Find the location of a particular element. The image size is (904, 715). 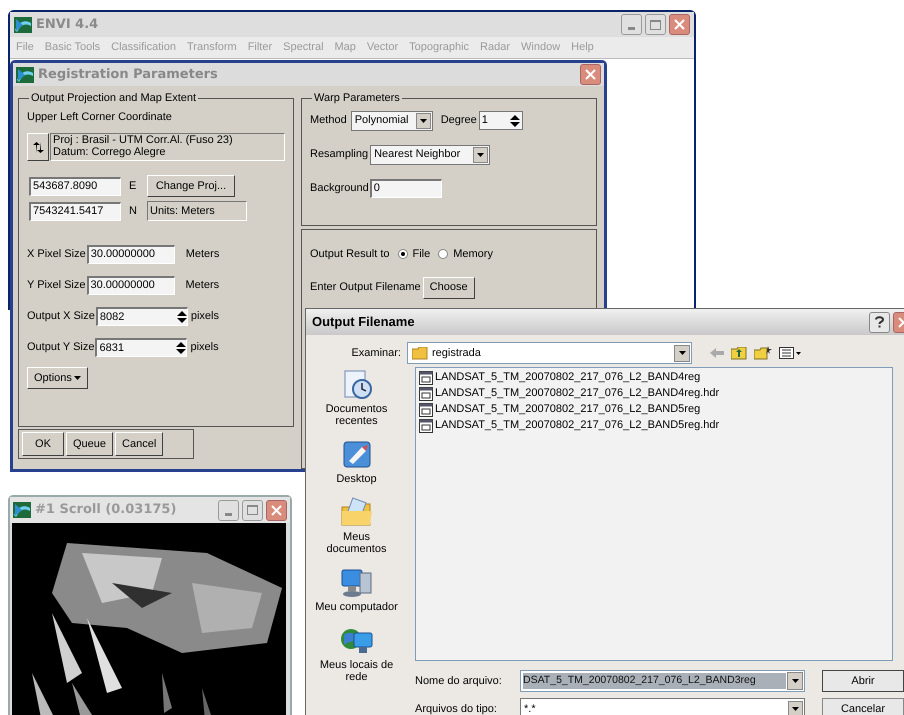

radio-label: Memory is located at coordinates (473, 254).